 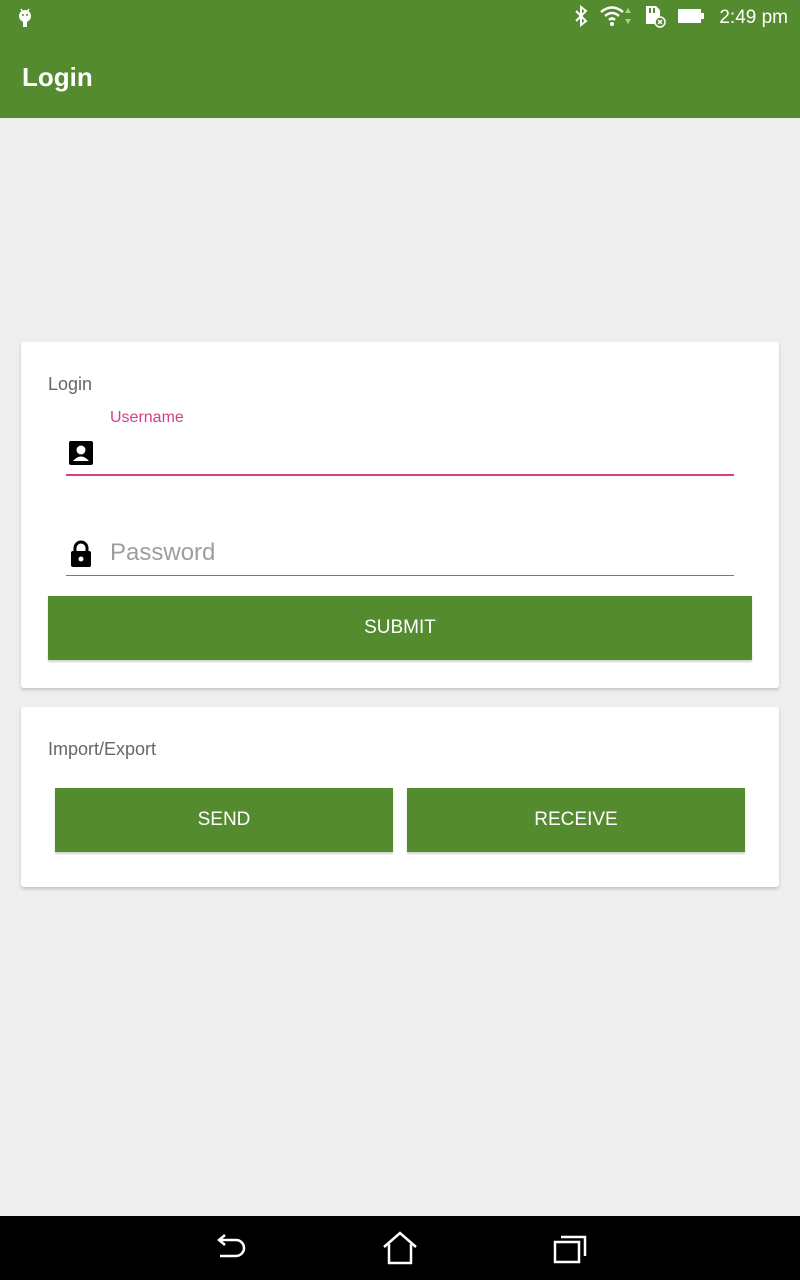 What do you see at coordinates (400, 797) in the screenshot?
I see `import-export-card: Import/Export SEND RECEIVE` at bounding box center [400, 797].